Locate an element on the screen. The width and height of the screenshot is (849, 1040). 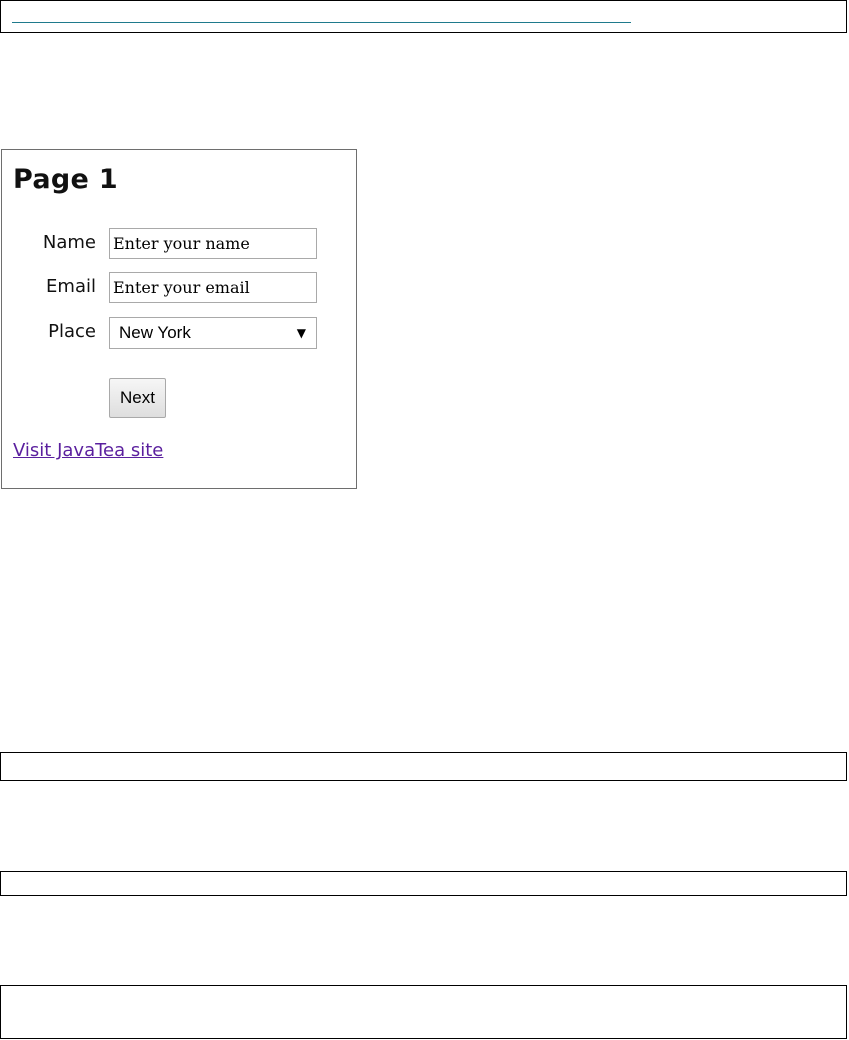
name-label: Name is located at coordinates (69, 242).